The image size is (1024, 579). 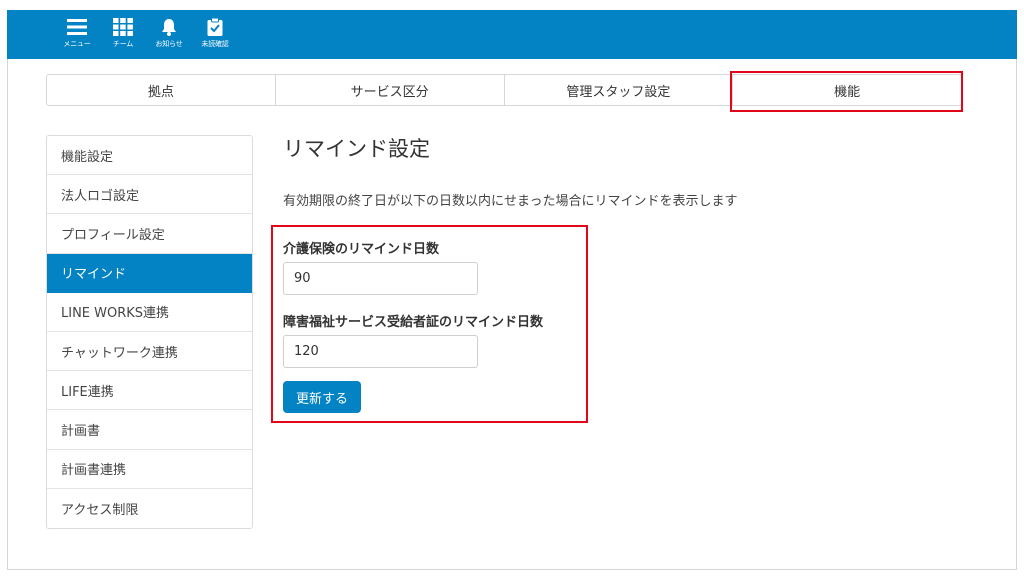 What do you see at coordinates (149, 156) in the screenshot?
I see `sidebar-item-feature-settings: 機能設定` at bounding box center [149, 156].